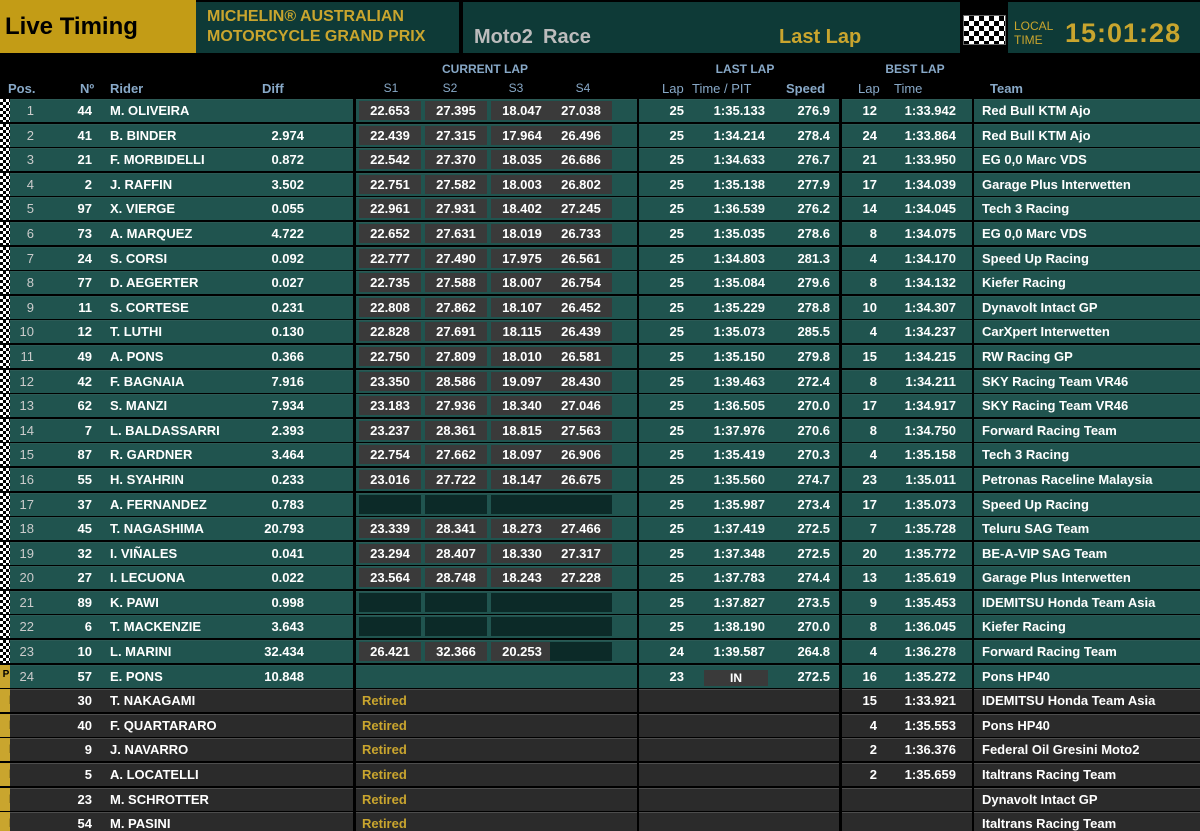 This screenshot has height=831, width=1200. I want to click on header-s2: S2, so click(450, 88).